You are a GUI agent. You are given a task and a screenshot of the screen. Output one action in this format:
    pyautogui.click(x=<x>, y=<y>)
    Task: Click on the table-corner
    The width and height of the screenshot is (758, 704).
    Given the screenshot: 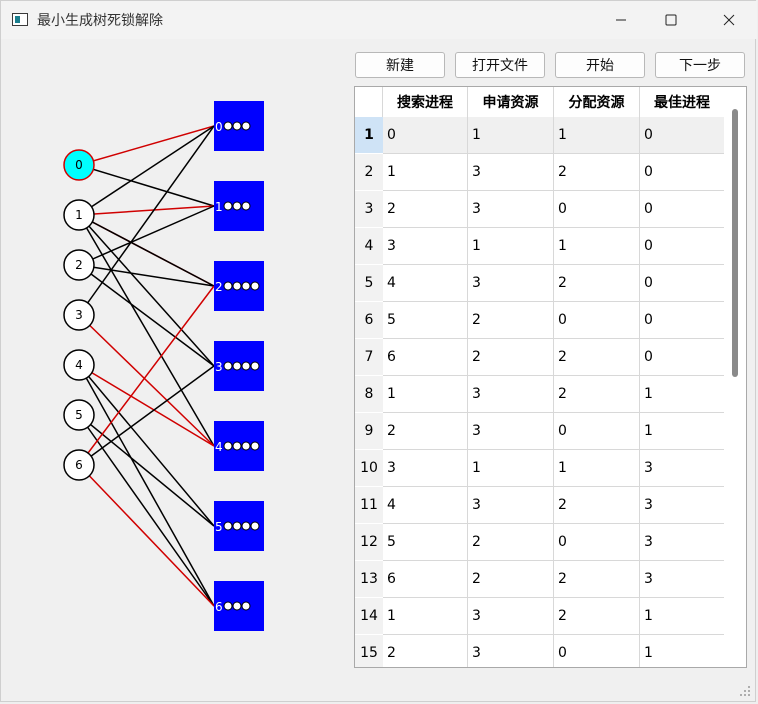 What is the action you would take?
    pyautogui.click(x=369, y=102)
    